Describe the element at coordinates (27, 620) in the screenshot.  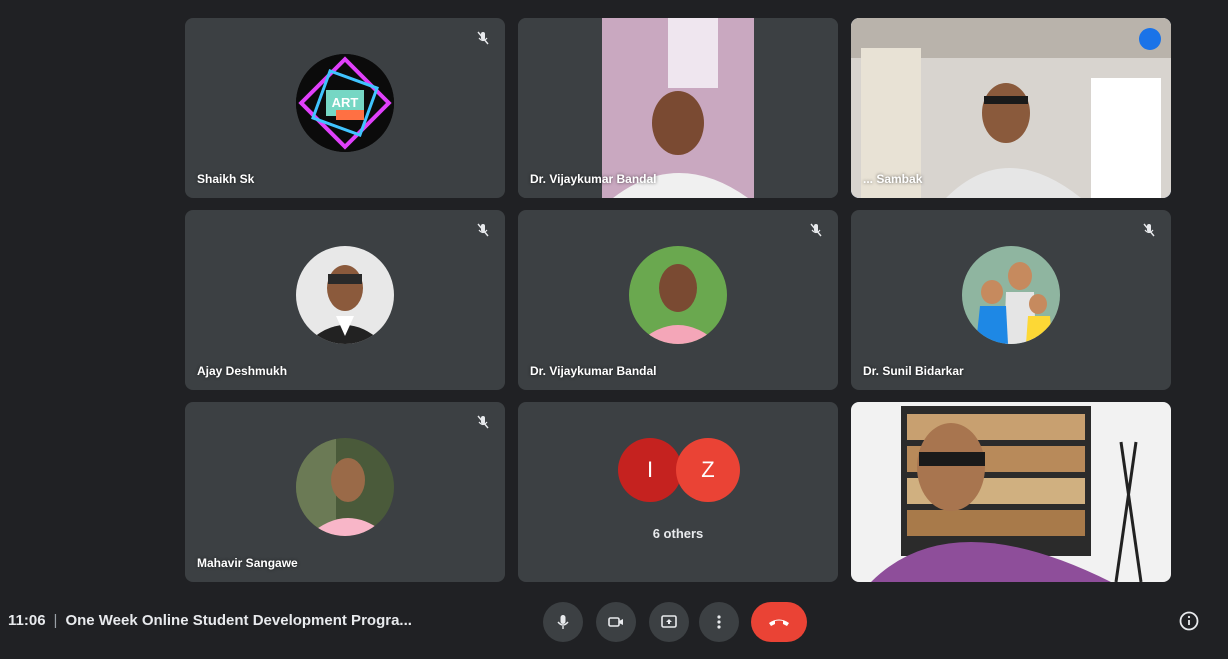
I see `meeting-time: 11:06` at that location.